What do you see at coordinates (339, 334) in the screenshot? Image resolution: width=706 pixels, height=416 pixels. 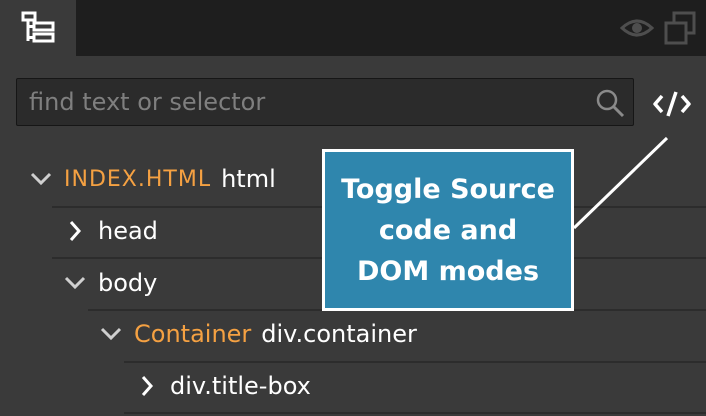 I see `node-tag: div.container` at bounding box center [339, 334].